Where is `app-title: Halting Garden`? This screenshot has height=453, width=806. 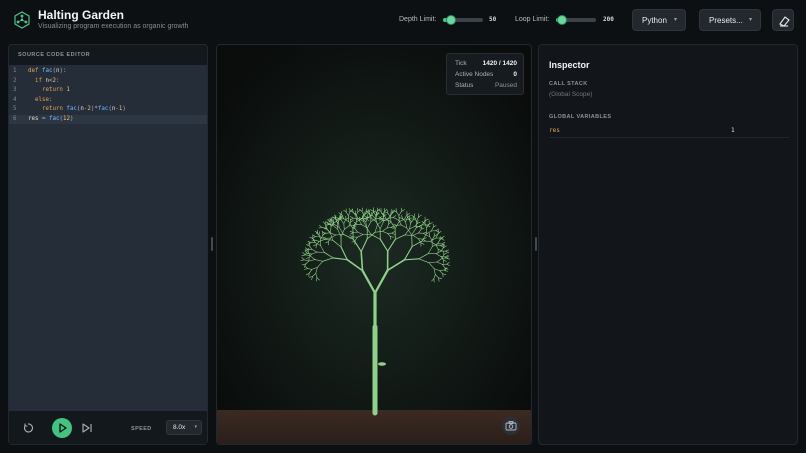 app-title: Halting Garden is located at coordinates (81, 15).